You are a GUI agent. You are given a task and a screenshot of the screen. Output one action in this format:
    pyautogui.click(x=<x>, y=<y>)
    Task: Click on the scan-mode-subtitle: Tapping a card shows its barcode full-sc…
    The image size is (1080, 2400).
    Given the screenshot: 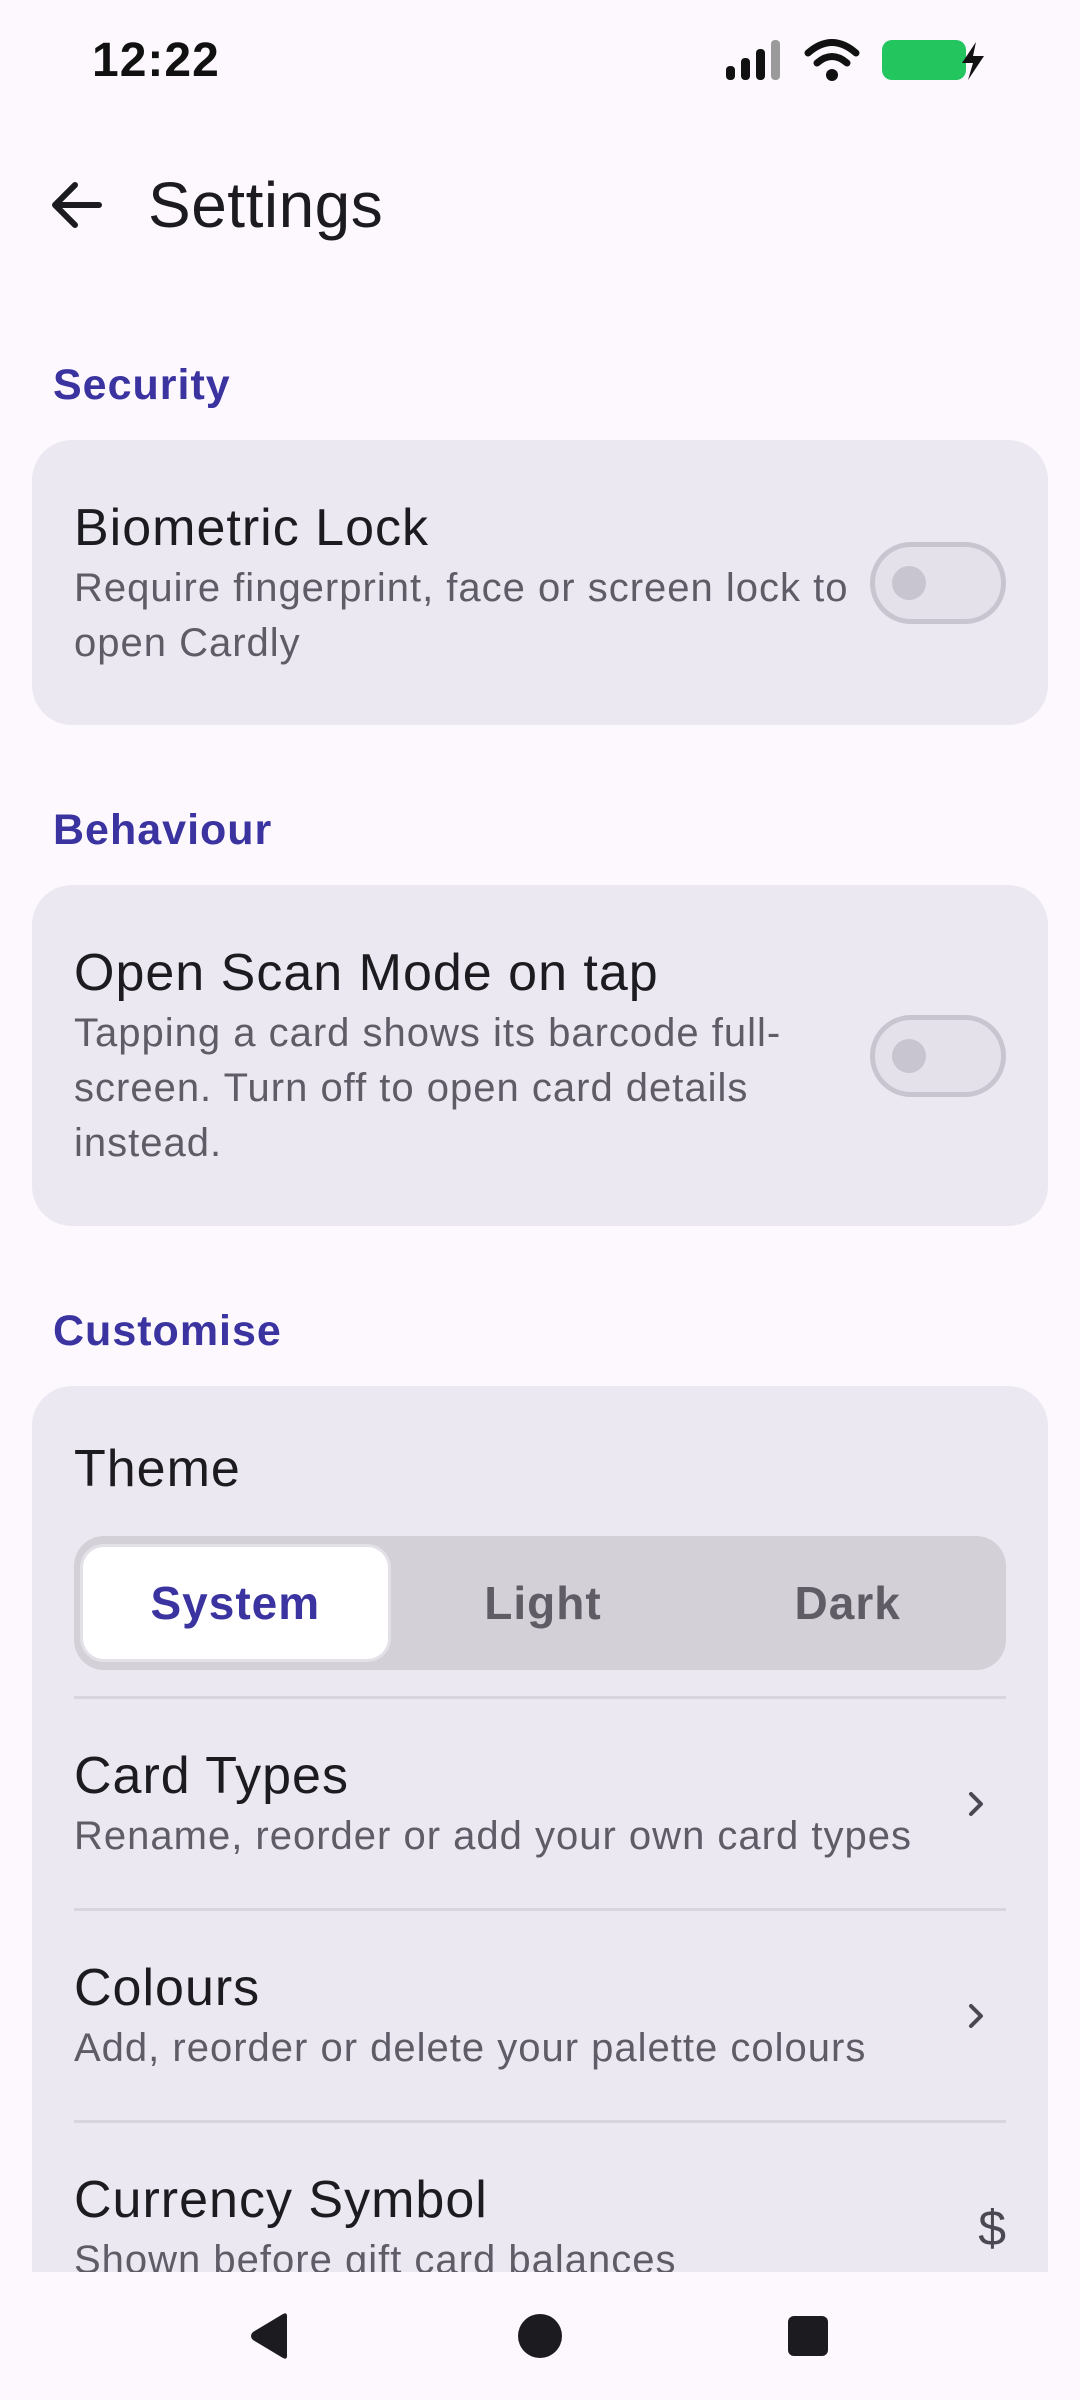 What is the action you would take?
    pyautogui.click(x=428, y=1088)
    